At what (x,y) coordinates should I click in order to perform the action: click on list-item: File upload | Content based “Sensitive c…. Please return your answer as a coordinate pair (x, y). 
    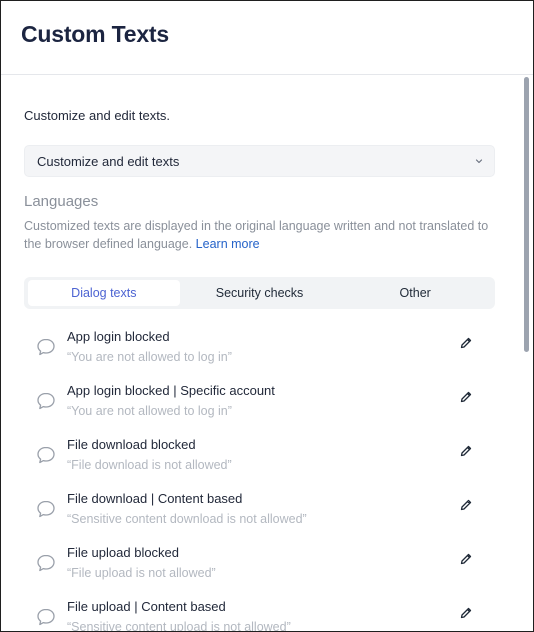
    Looking at the image, I should click on (259, 611).